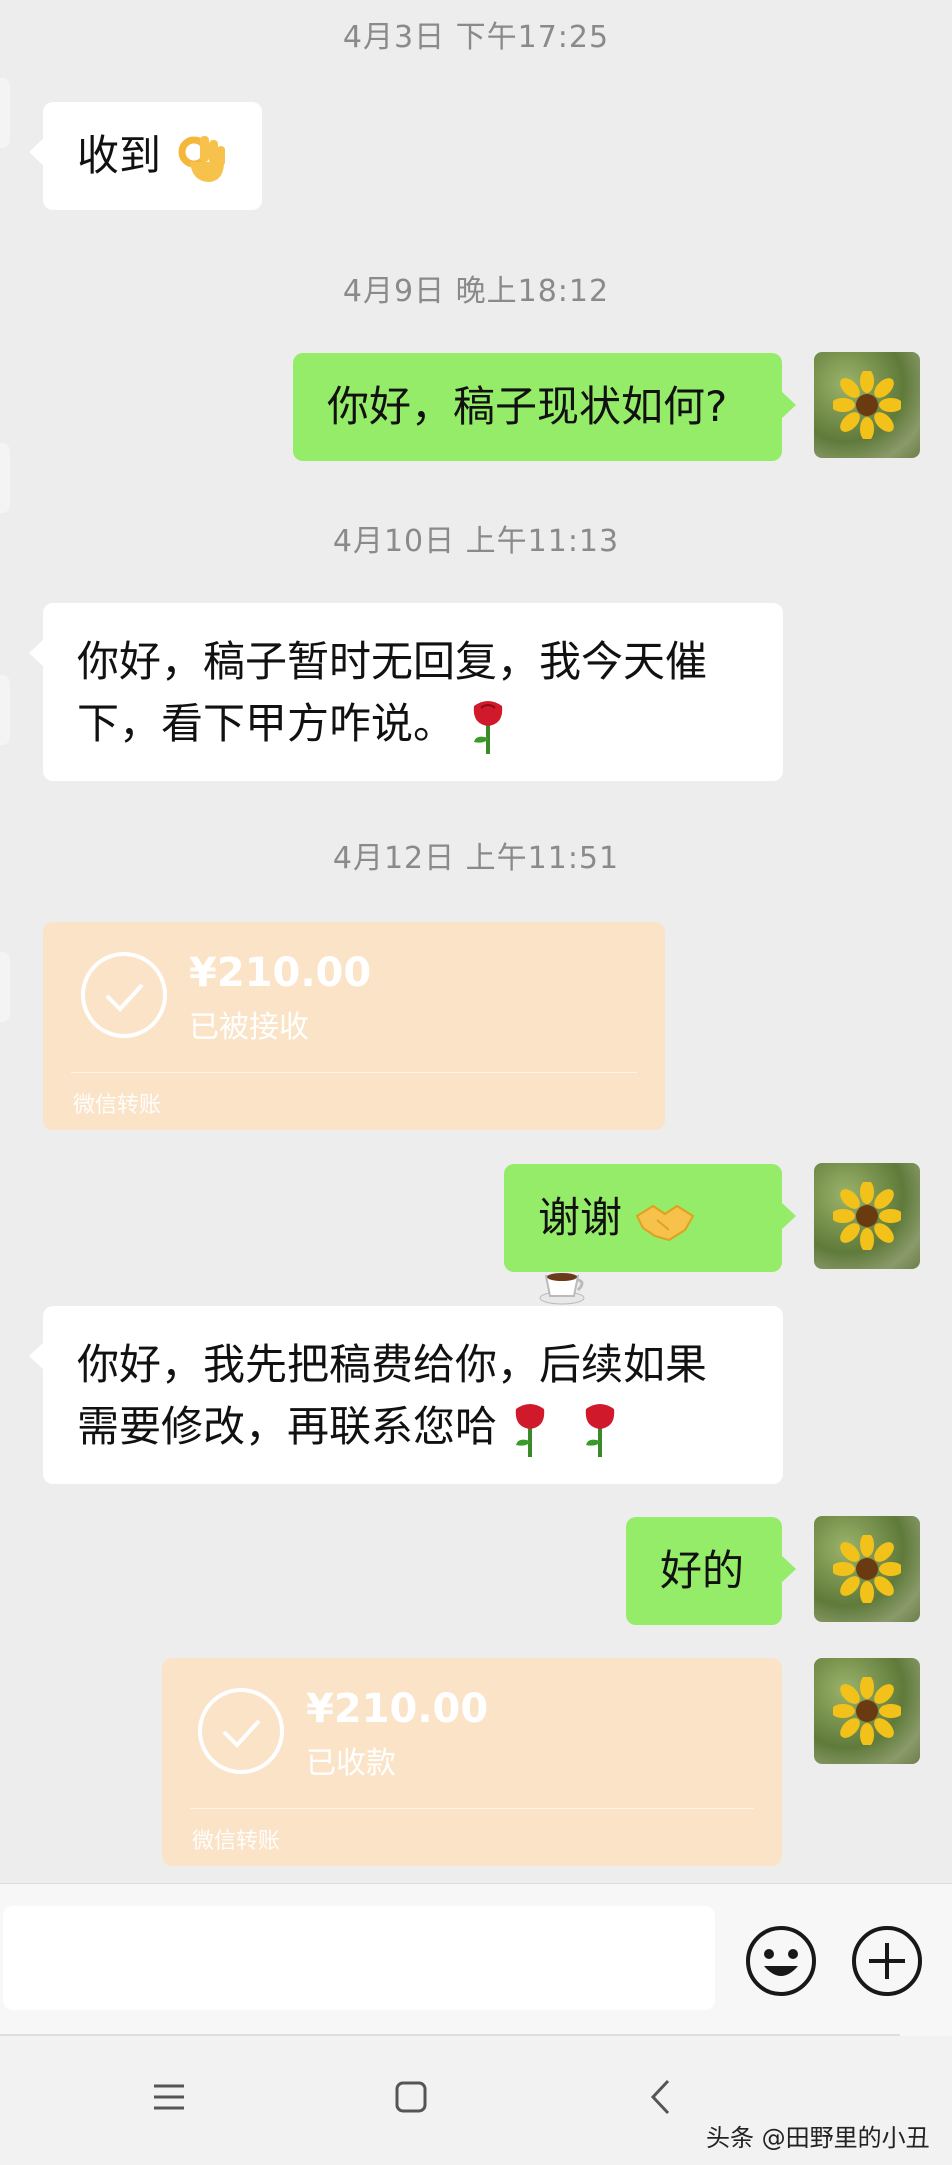 The height and width of the screenshot is (2165, 952). Describe the element at coordinates (562, 1288) in the screenshot. I see `coffee-emoji` at that location.